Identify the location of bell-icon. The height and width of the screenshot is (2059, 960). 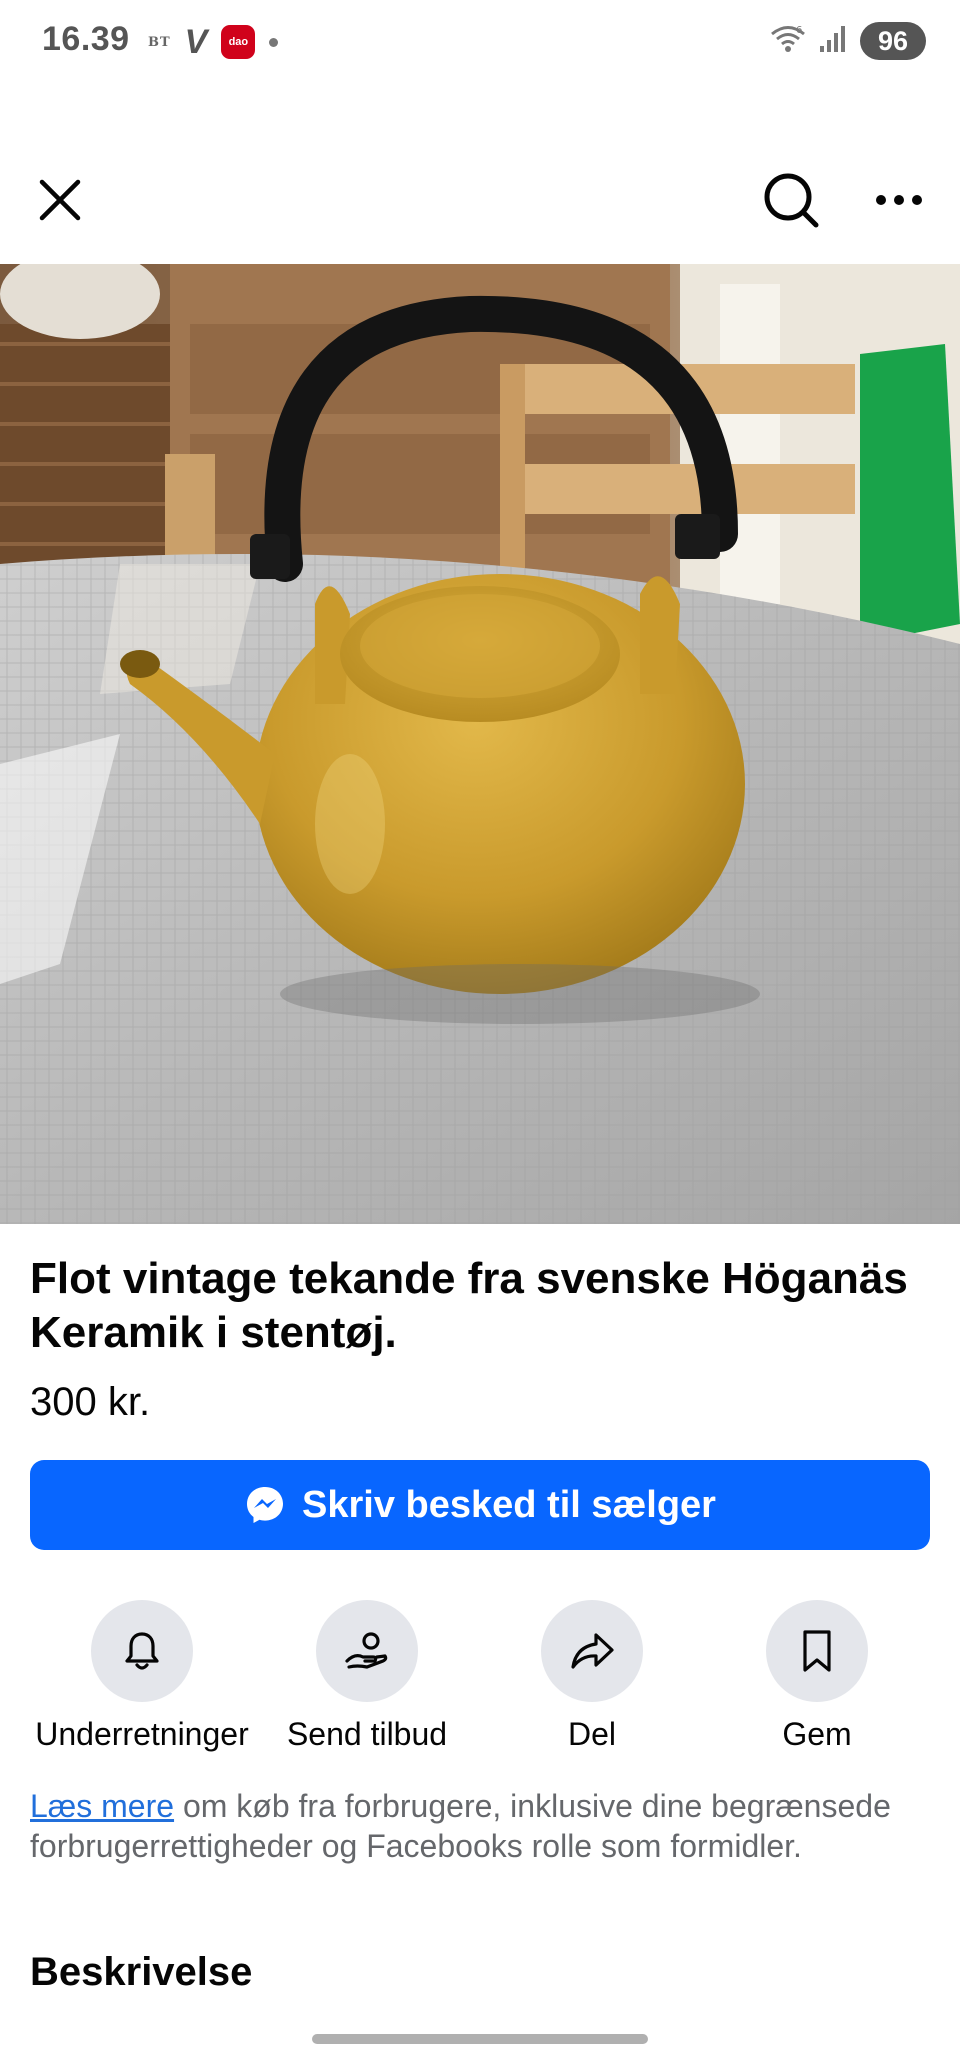
(142, 1651).